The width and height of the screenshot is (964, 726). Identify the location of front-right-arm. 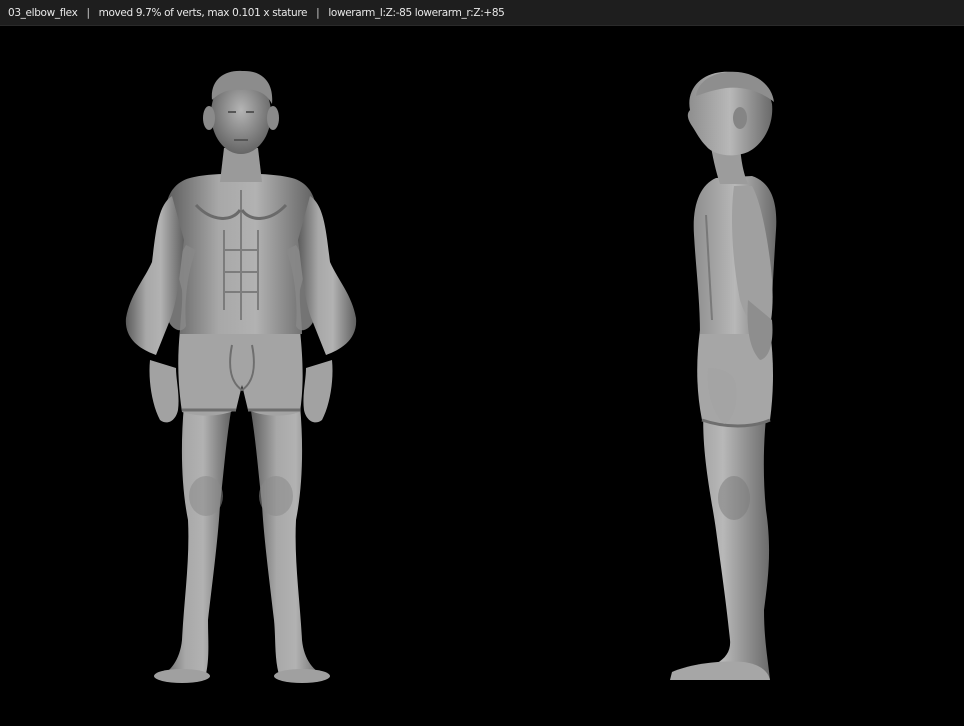
(327, 275).